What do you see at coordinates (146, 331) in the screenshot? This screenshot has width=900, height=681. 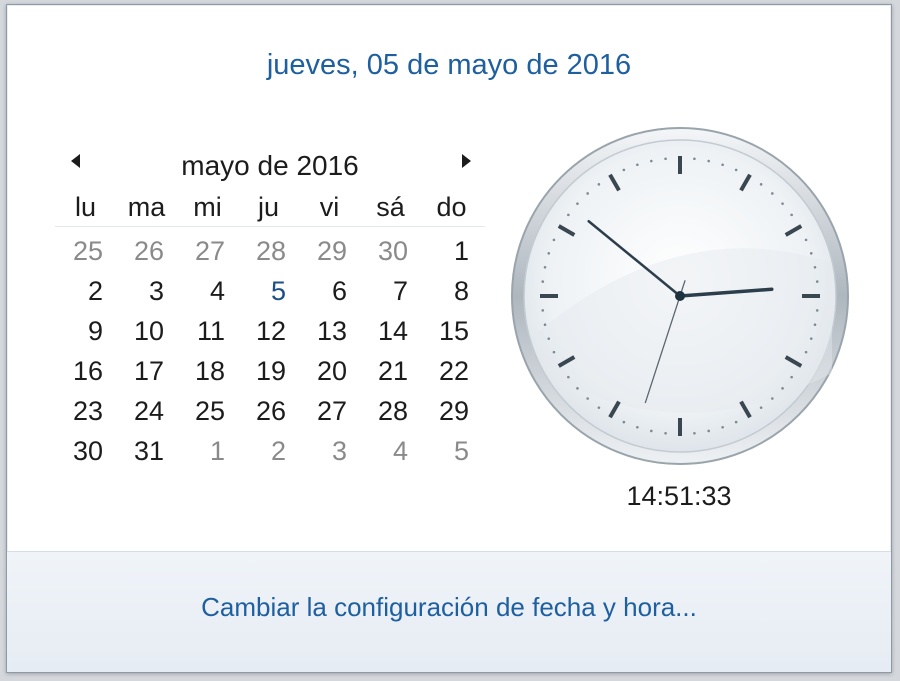 I see `calendar-day: 10` at bounding box center [146, 331].